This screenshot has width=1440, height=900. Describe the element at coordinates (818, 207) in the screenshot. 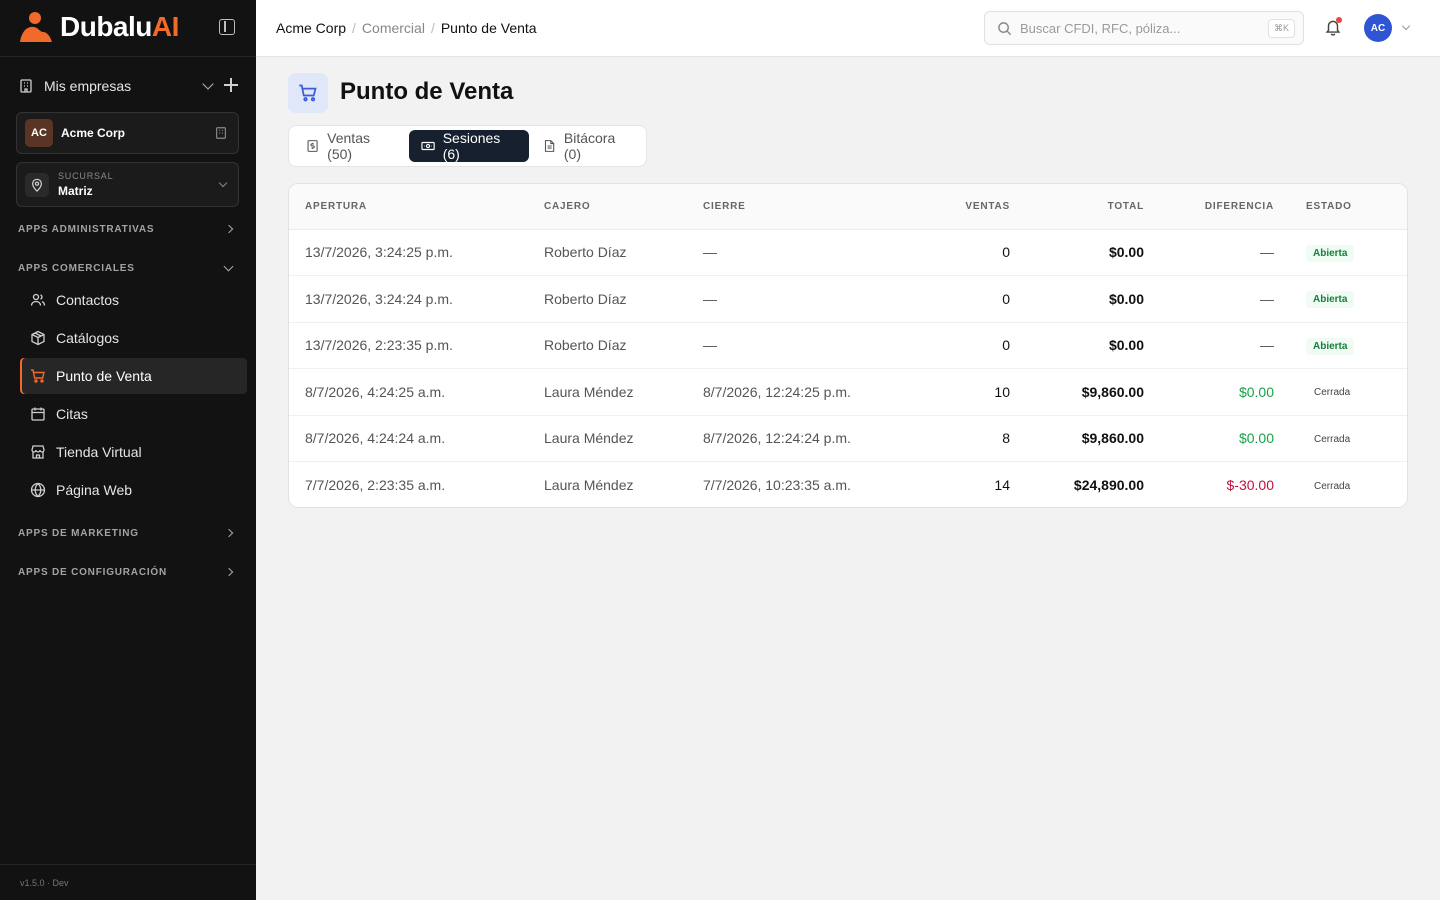

I see `column-header-cierre: CIERRE` at that location.